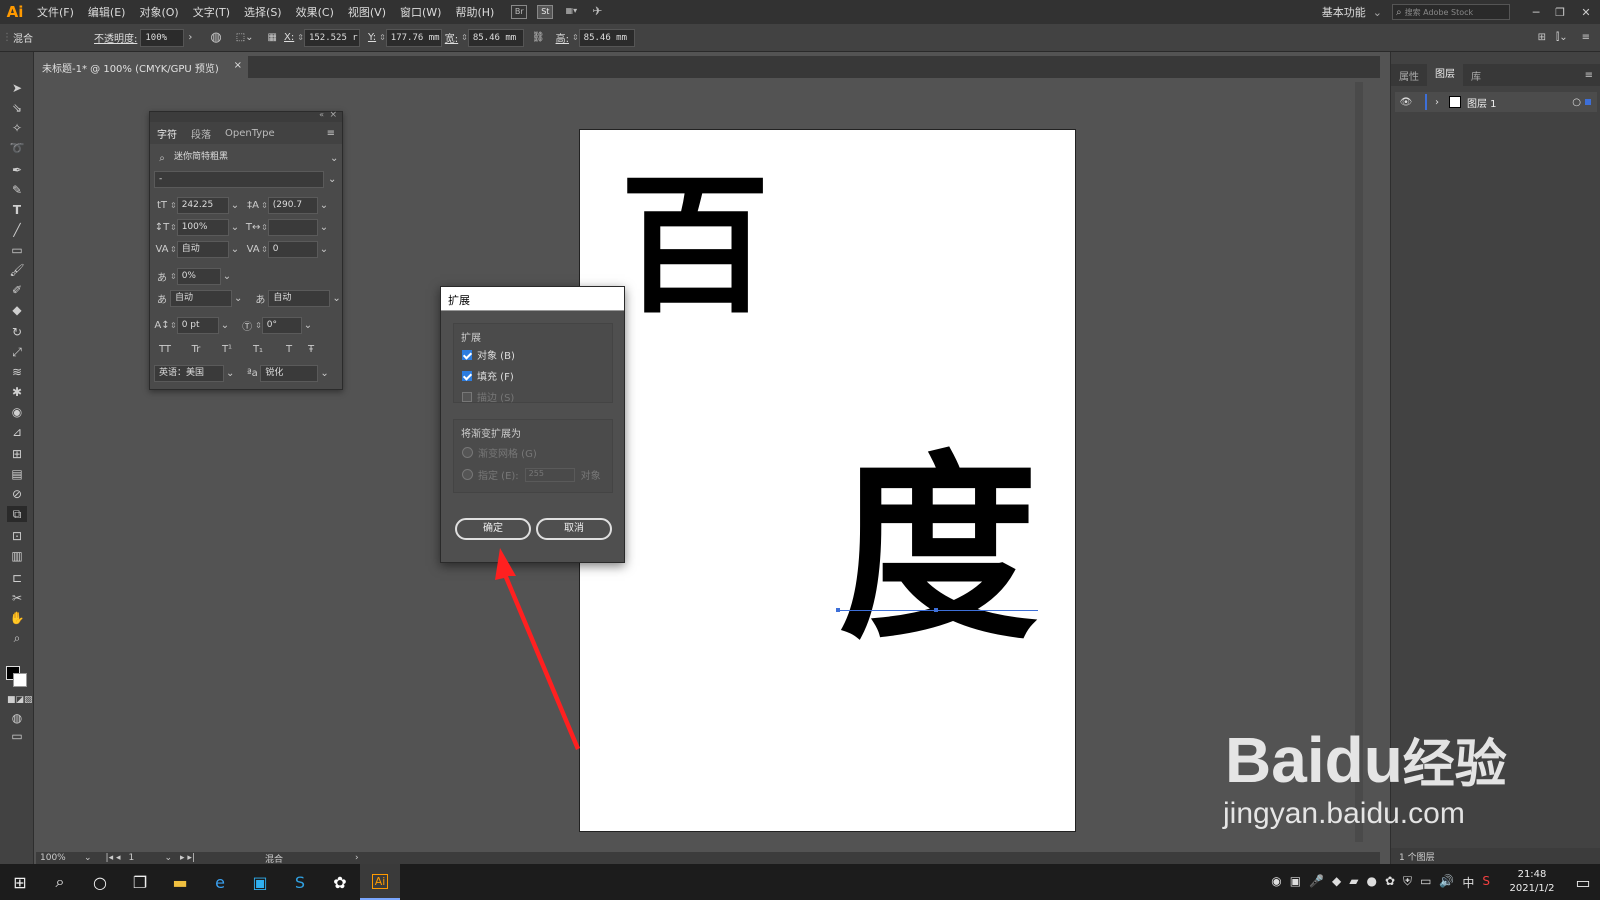 This screenshot has height=900, width=1600. Describe the element at coordinates (1425, 882) in the screenshot. I see `network-icon: ▭` at that location.